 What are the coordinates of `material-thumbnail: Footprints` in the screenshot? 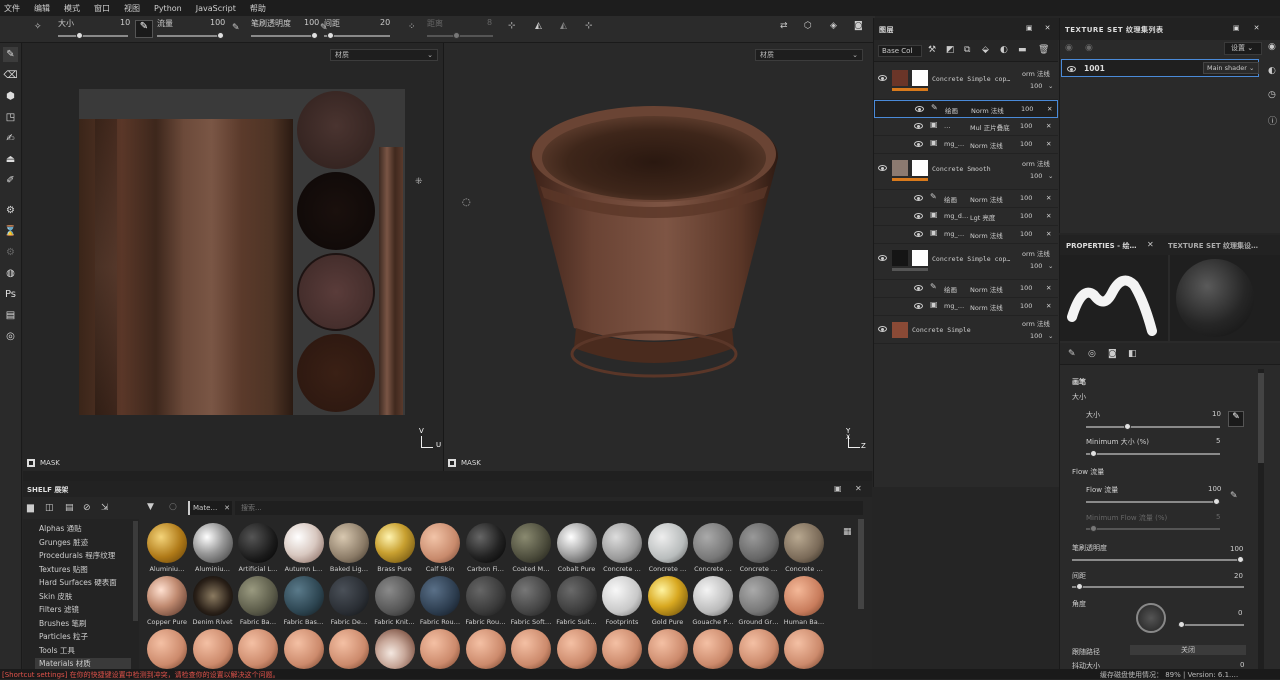 It's located at (622, 601).